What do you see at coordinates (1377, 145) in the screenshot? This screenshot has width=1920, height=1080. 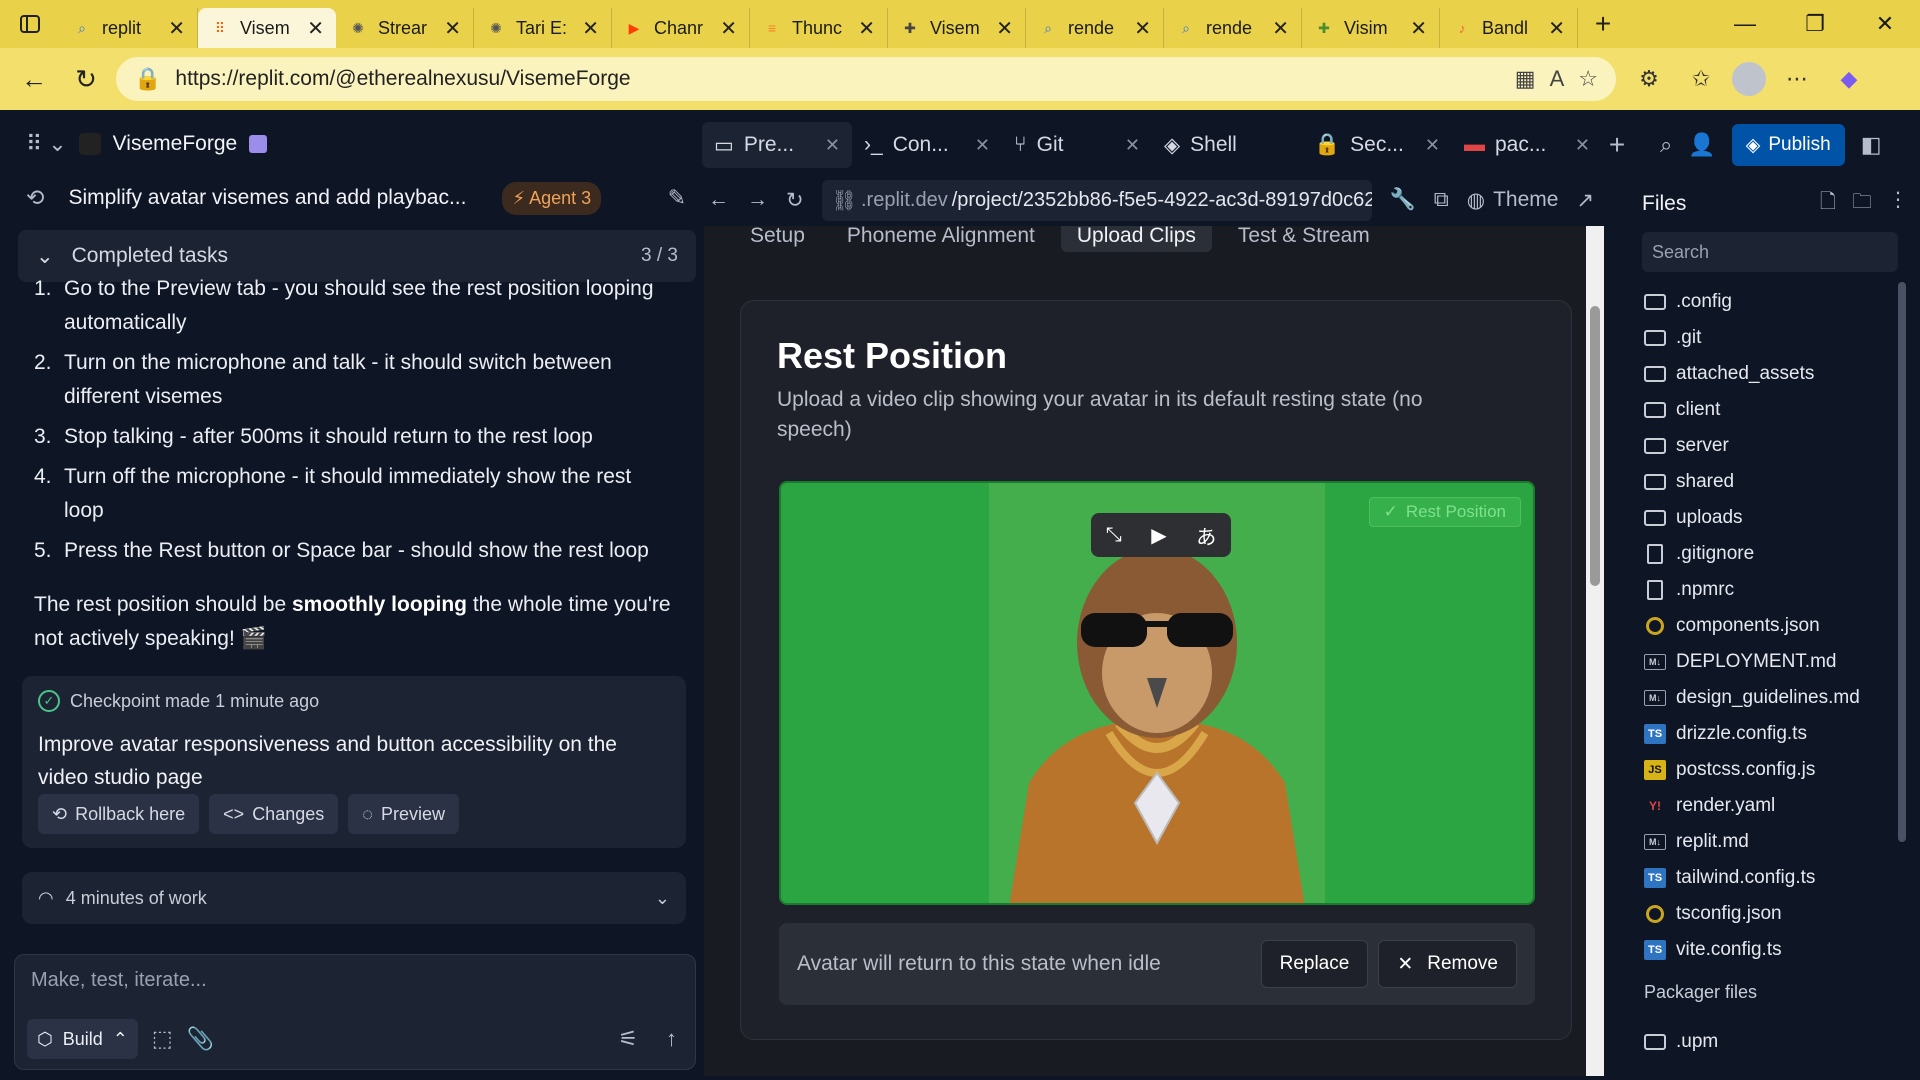 I see `workspace-tab: 🔒 Sec... ✕` at bounding box center [1377, 145].